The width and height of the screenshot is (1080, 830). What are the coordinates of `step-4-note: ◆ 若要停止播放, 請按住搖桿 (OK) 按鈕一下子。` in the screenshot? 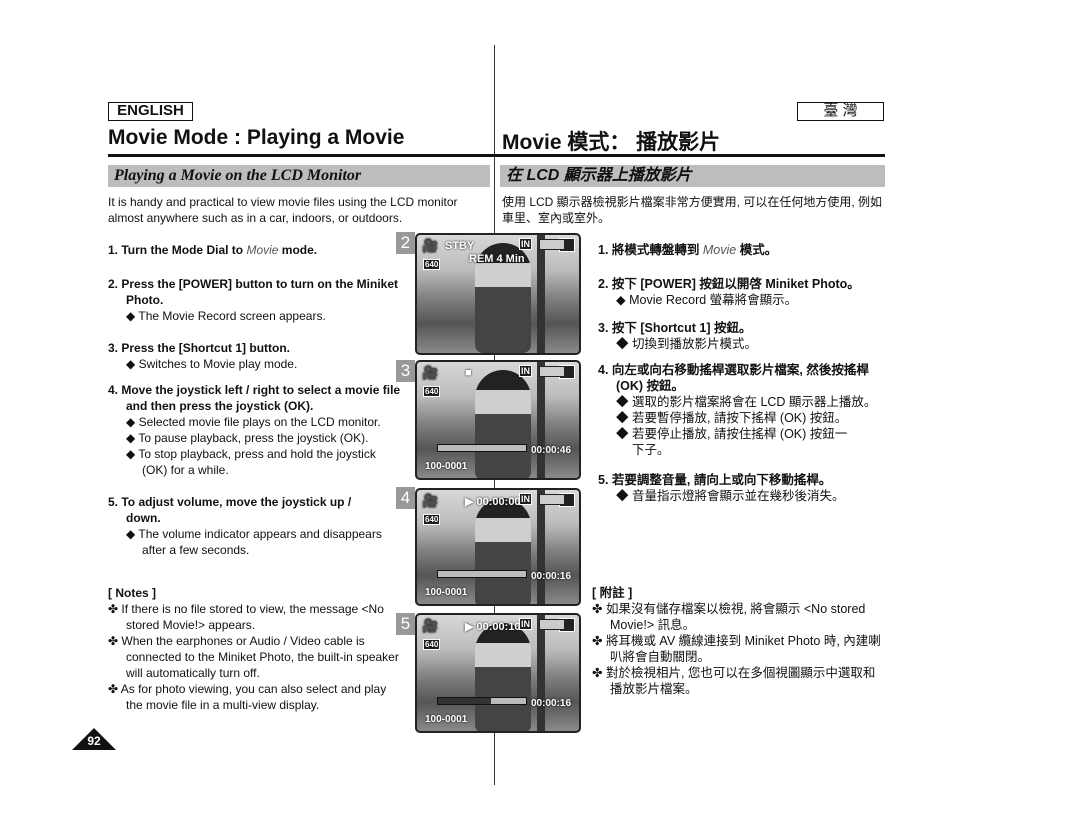 It's located at (732, 442).